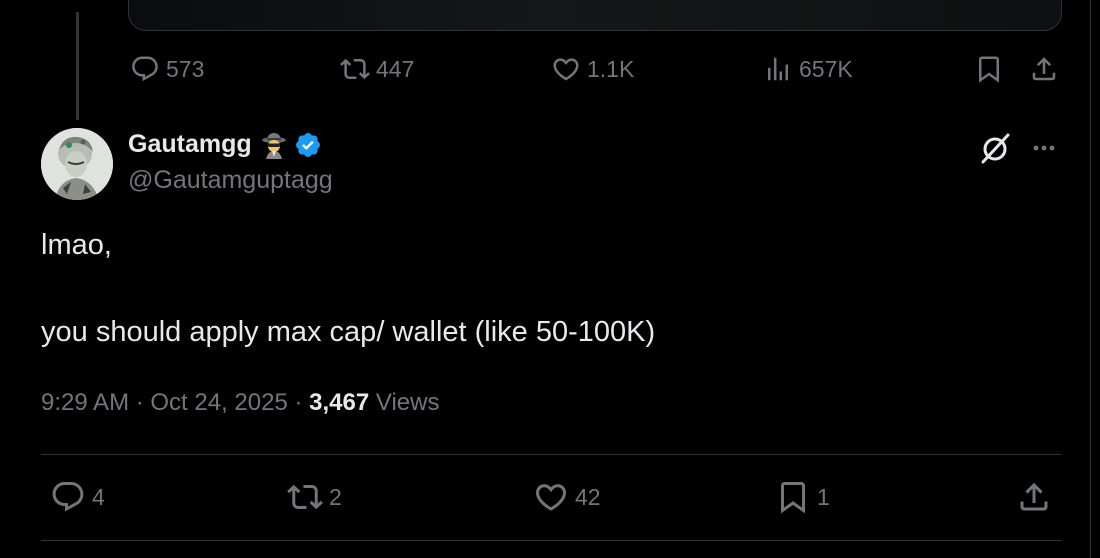  I want to click on post-views-label: Views, so click(407, 402).